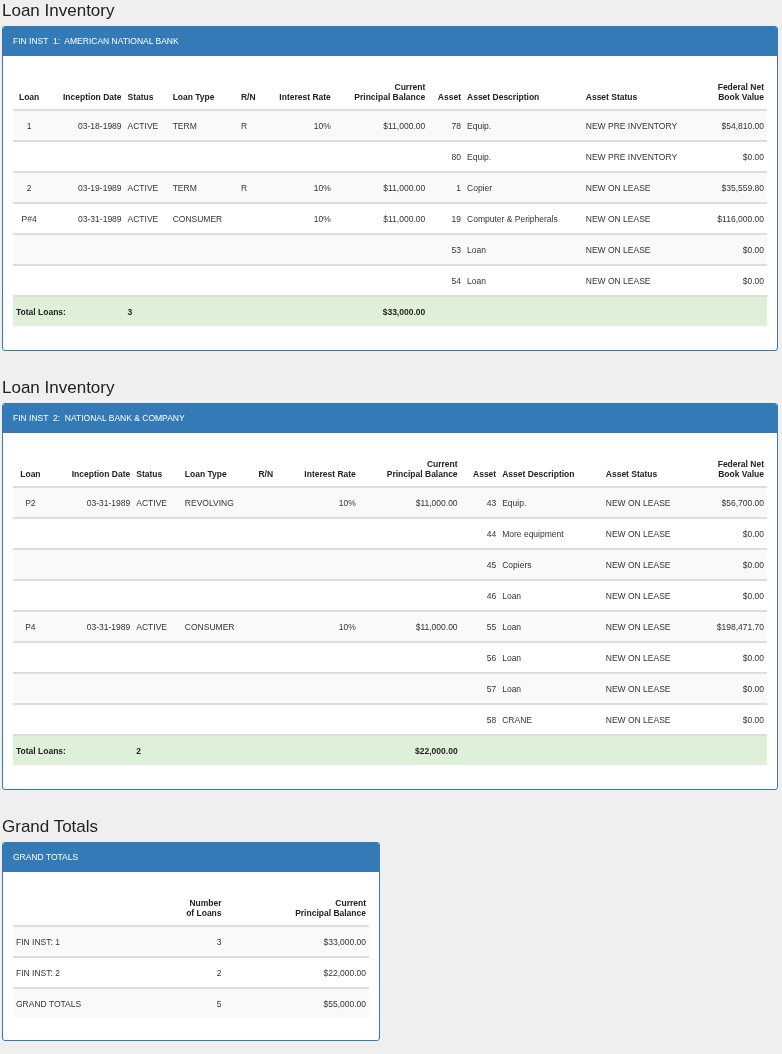  I want to click on table-cell: $55,000.00, so click(344, 1003).